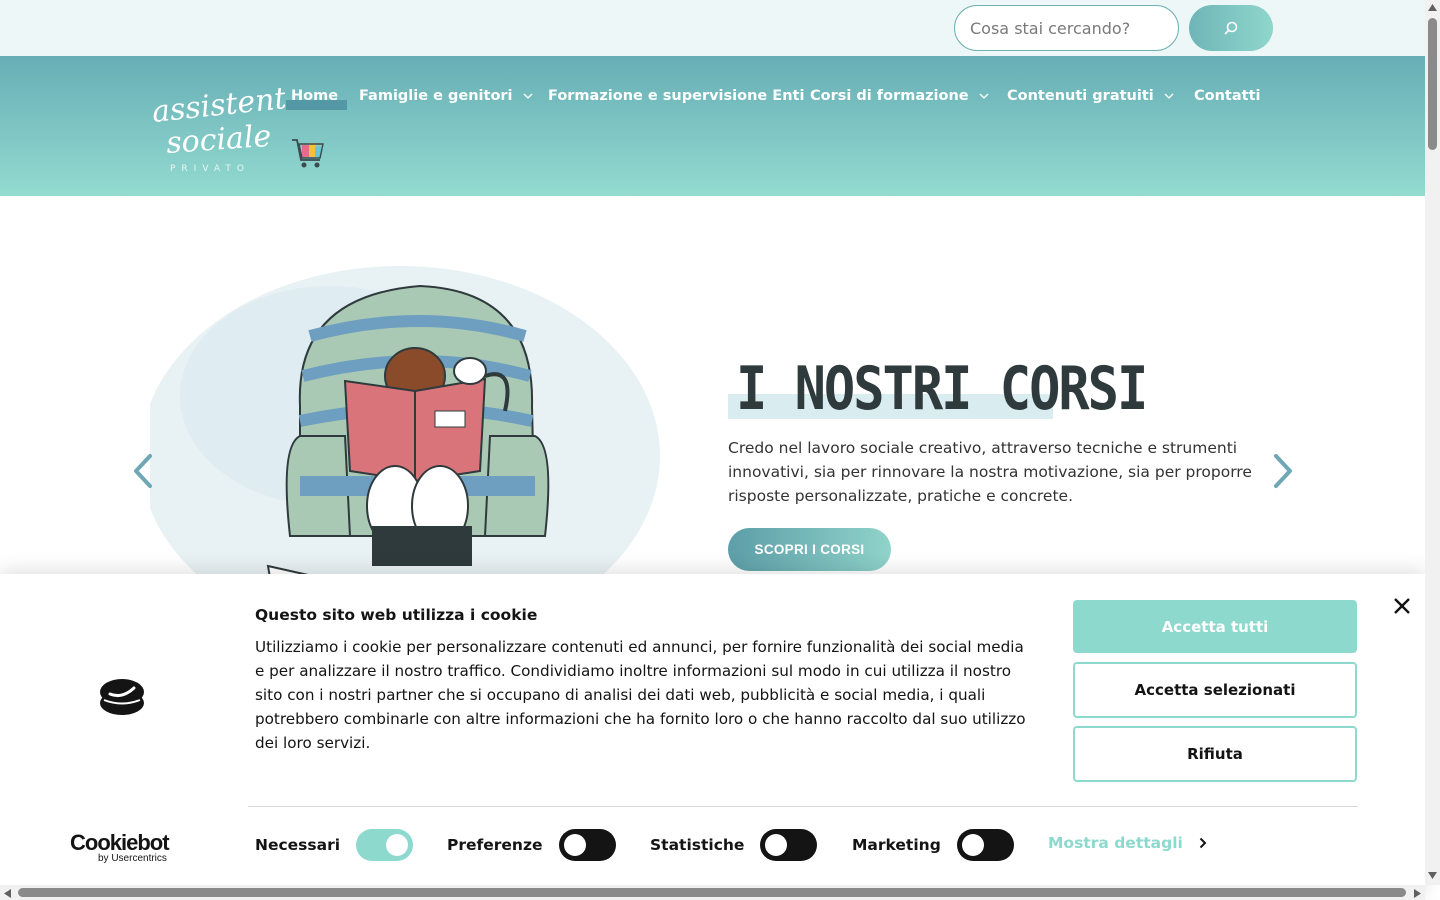 The image size is (1440, 900). What do you see at coordinates (985, 845) in the screenshot?
I see `marketing-toggle` at bounding box center [985, 845].